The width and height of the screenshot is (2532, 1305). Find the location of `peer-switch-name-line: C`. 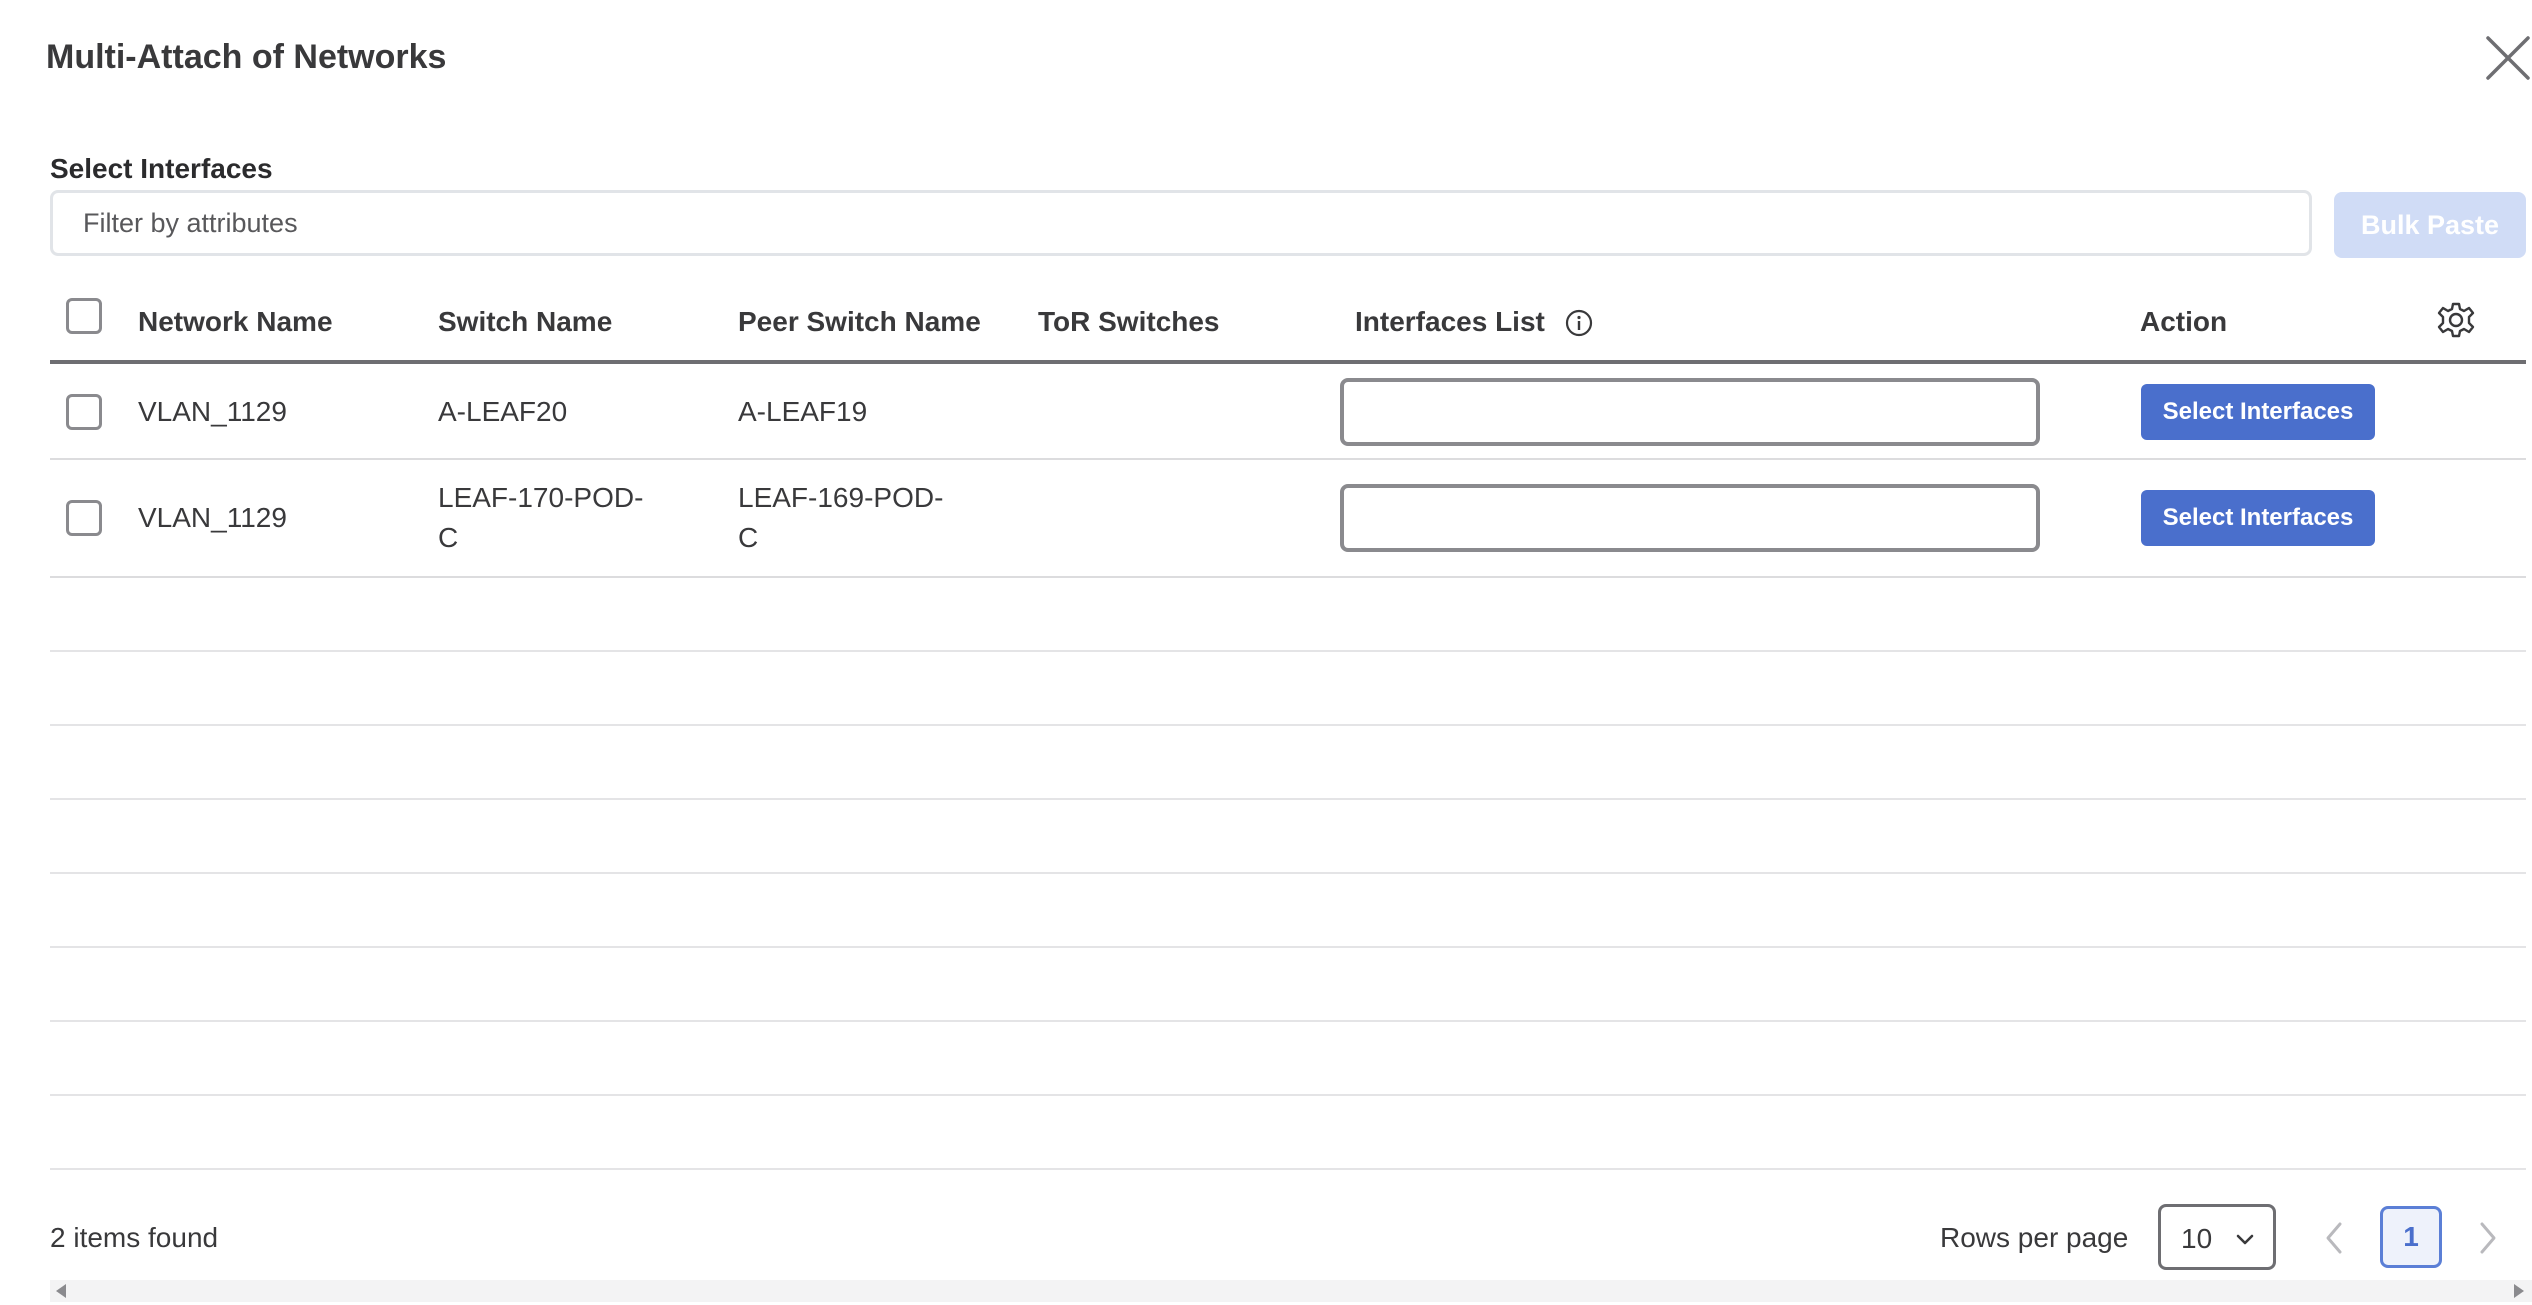

peer-switch-name-line: C is located at coordinates (748, 537).